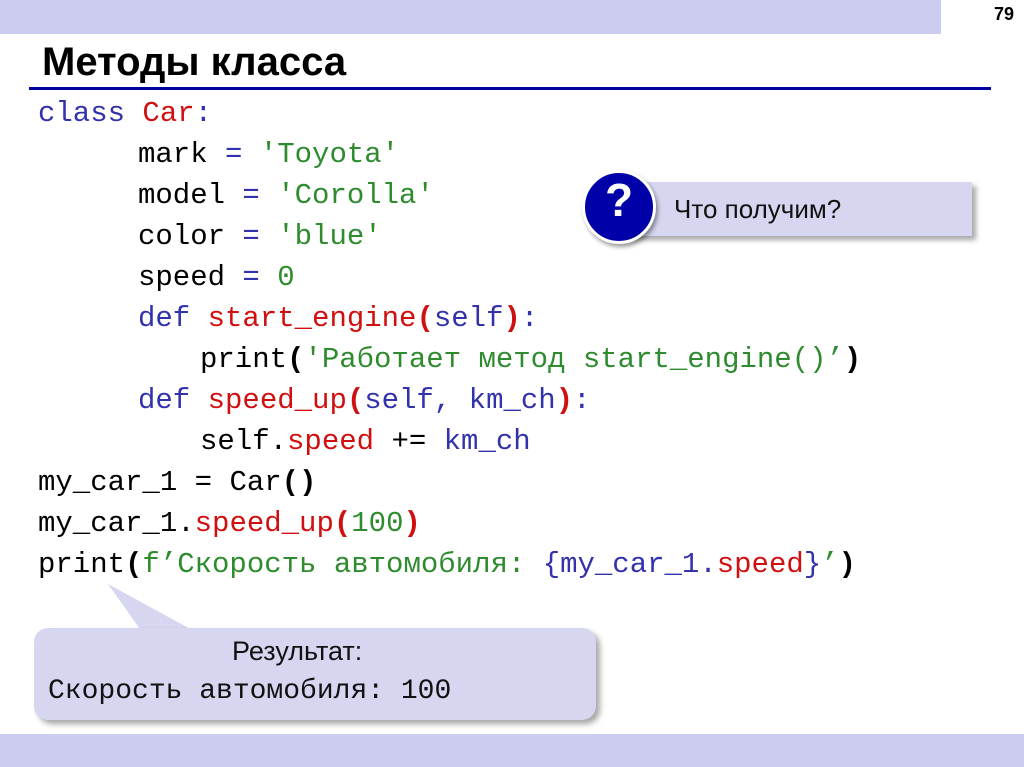 Image resolution: width=1024 pixels, height=767 pixels. What do you see at coordinates (297, 651) in the screenshot?
I see `result-label: Результат:` at bounding box center [297, 651].